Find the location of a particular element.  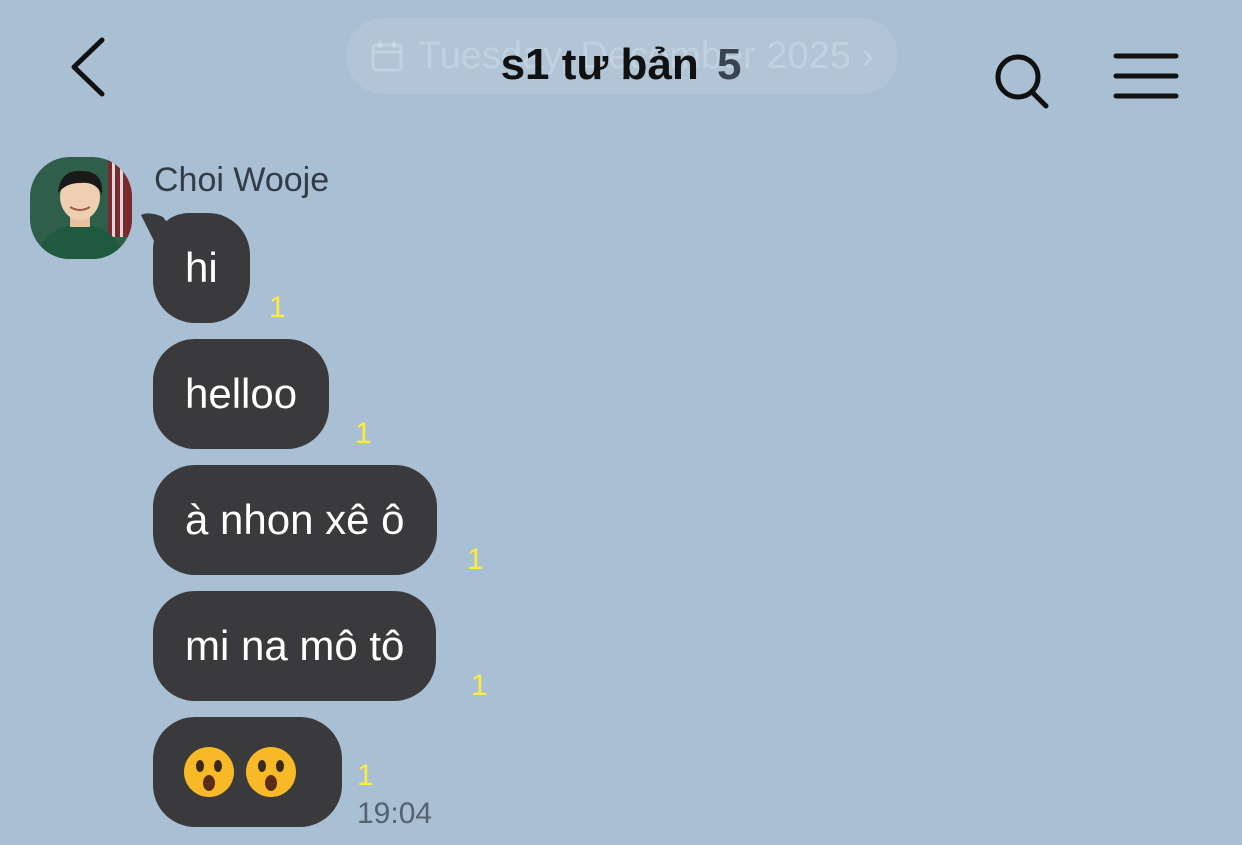

message-row: mi na mô tô 1 is located at coordinates (320, 646).